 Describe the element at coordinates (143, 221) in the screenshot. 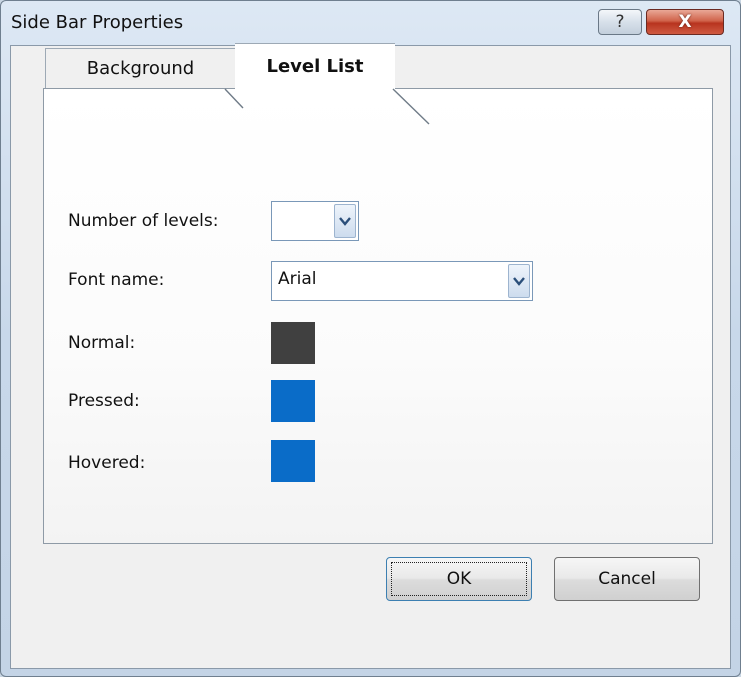

I see `number-of-levels-label: Number of levels:` at that location.